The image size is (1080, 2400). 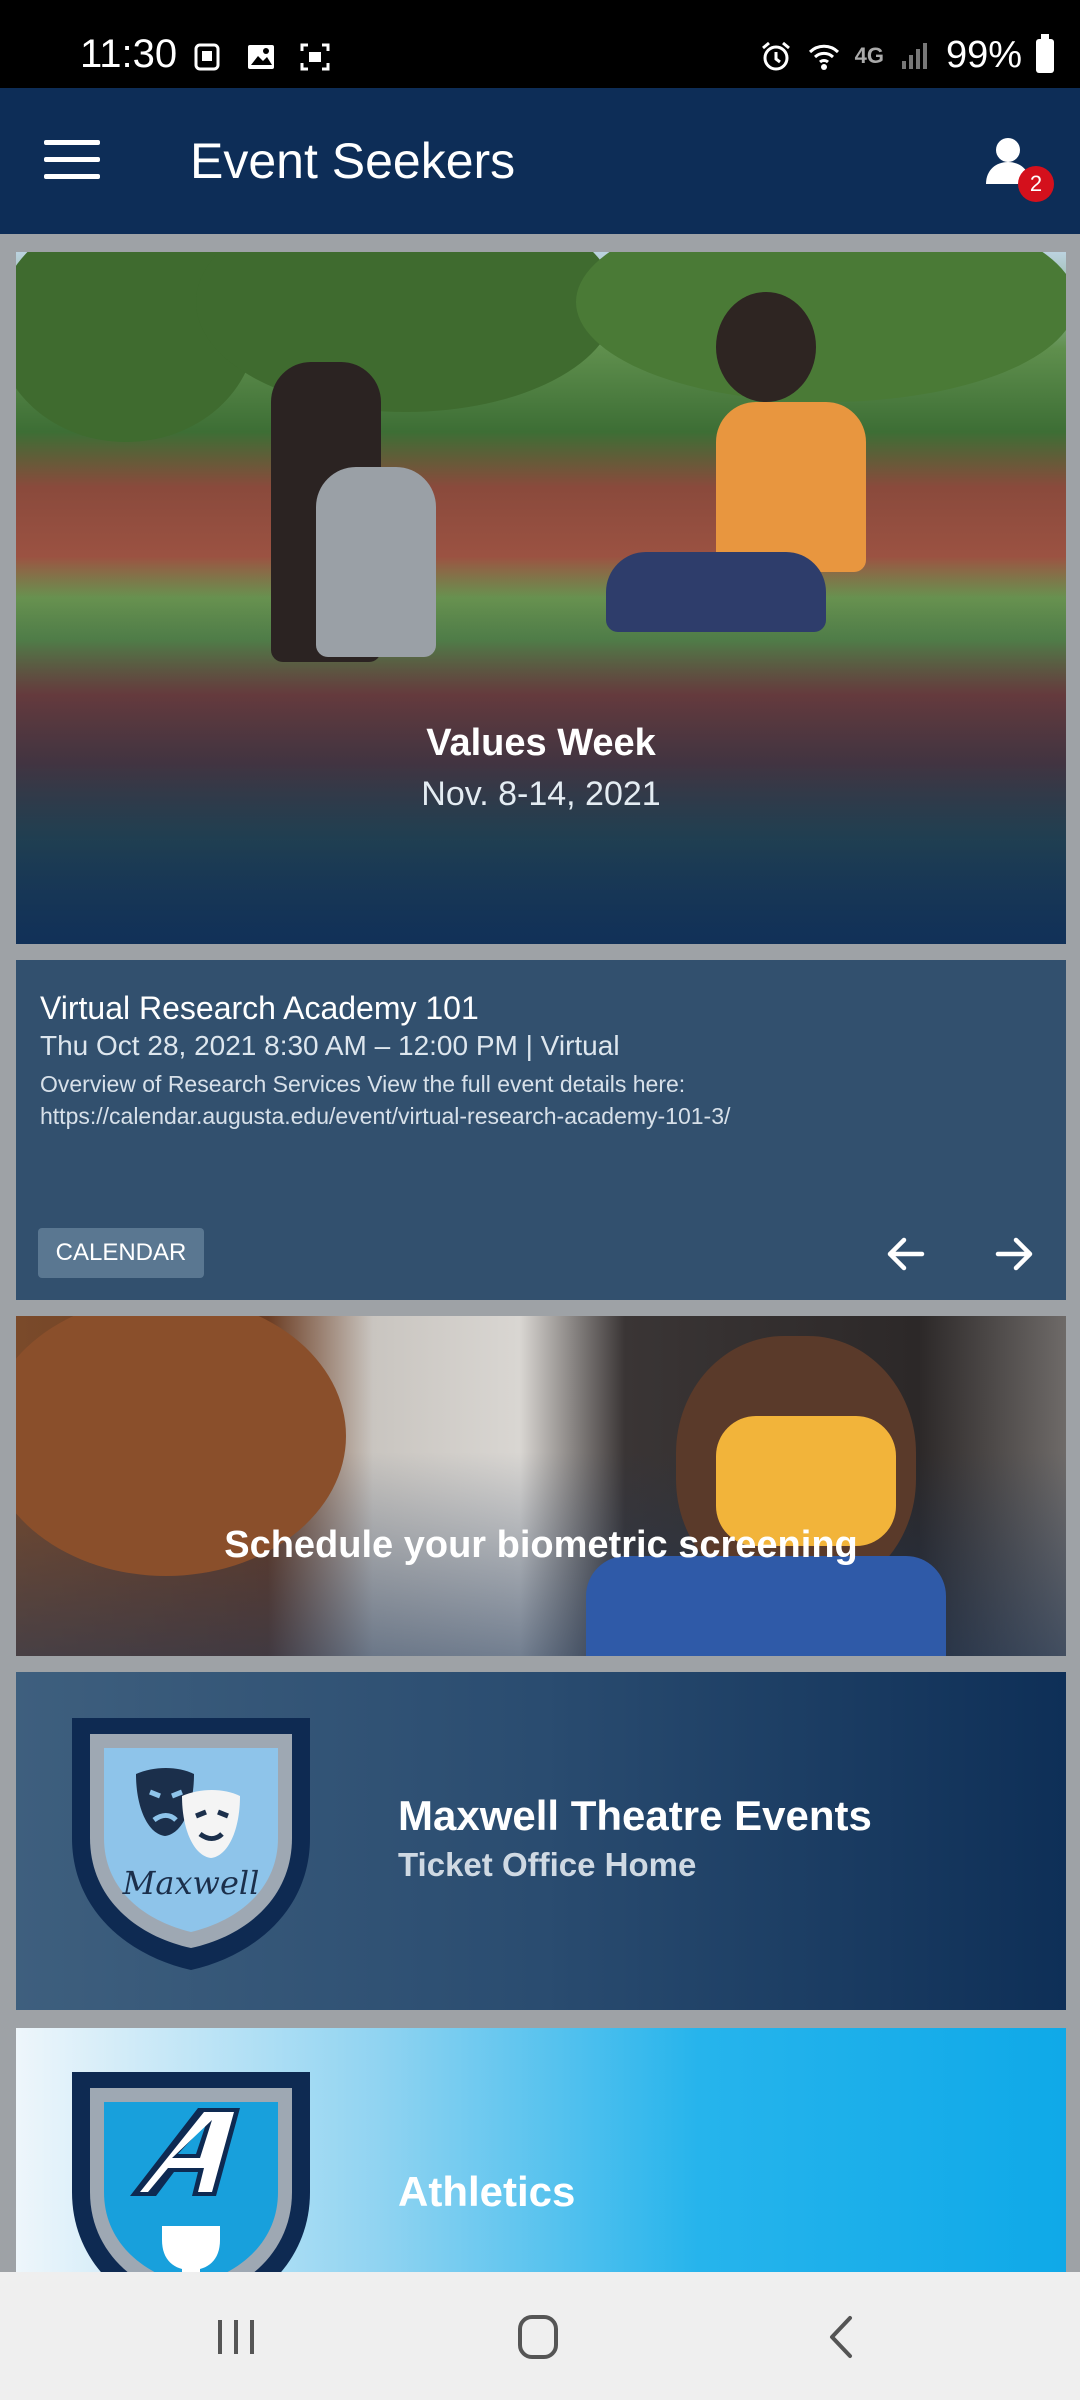 What do you see at coordinates (547, 1864) in the screenshot?
I see `theatre-subtitle: Ticket Office Home` at bounding box center [547, 1864].